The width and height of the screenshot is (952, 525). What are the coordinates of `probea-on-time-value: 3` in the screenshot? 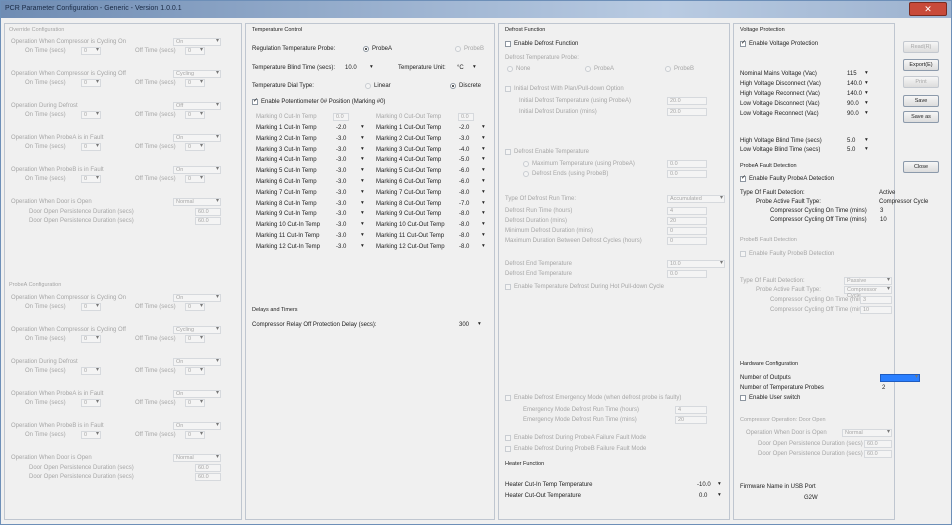 It's located at (881, 211).